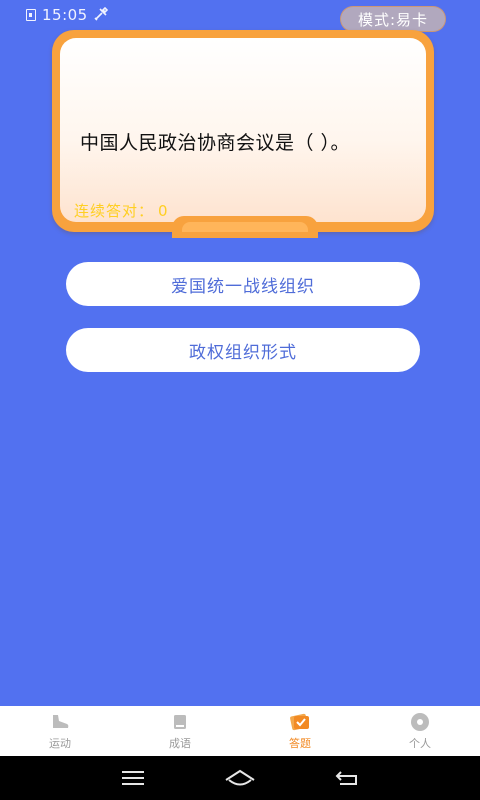  Describe the element at coordinates (347, 778) in the screenshot. I see `back-icon` at that location.